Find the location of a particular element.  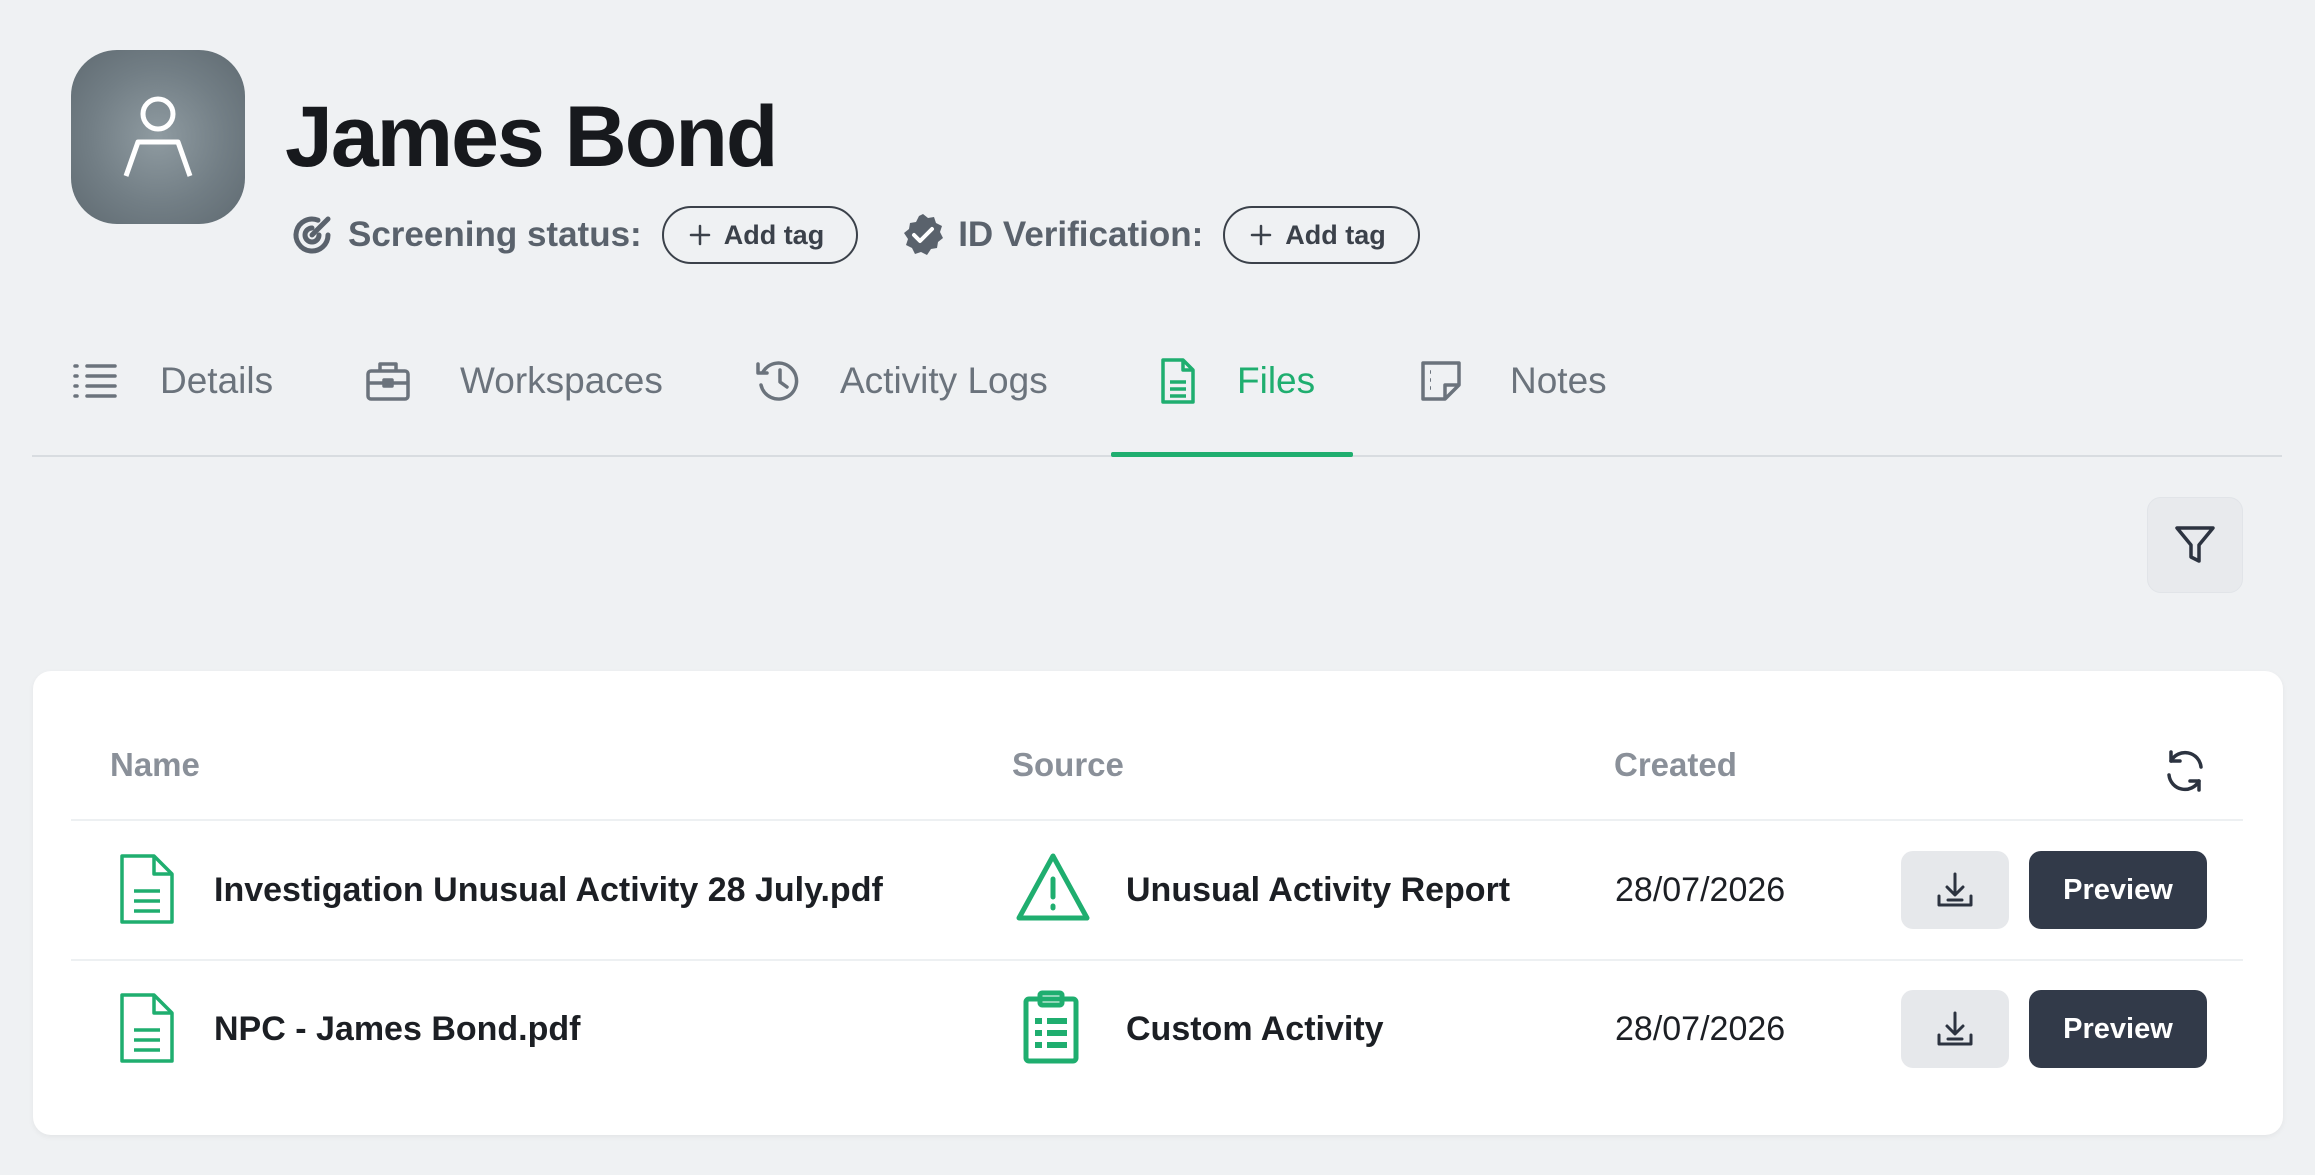

column-header-source: Source is located at coordinates (1068, 765).